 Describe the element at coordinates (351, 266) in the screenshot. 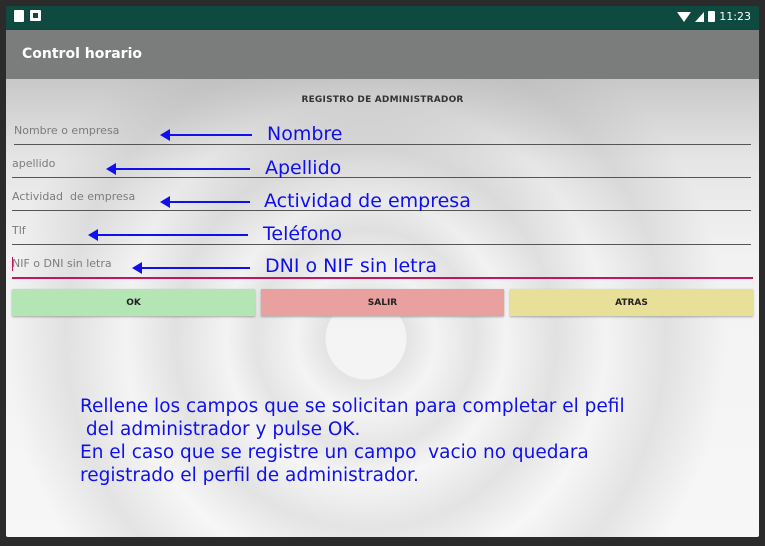

I see `annotation-dni: DNI o NIF sin letra` at that location.